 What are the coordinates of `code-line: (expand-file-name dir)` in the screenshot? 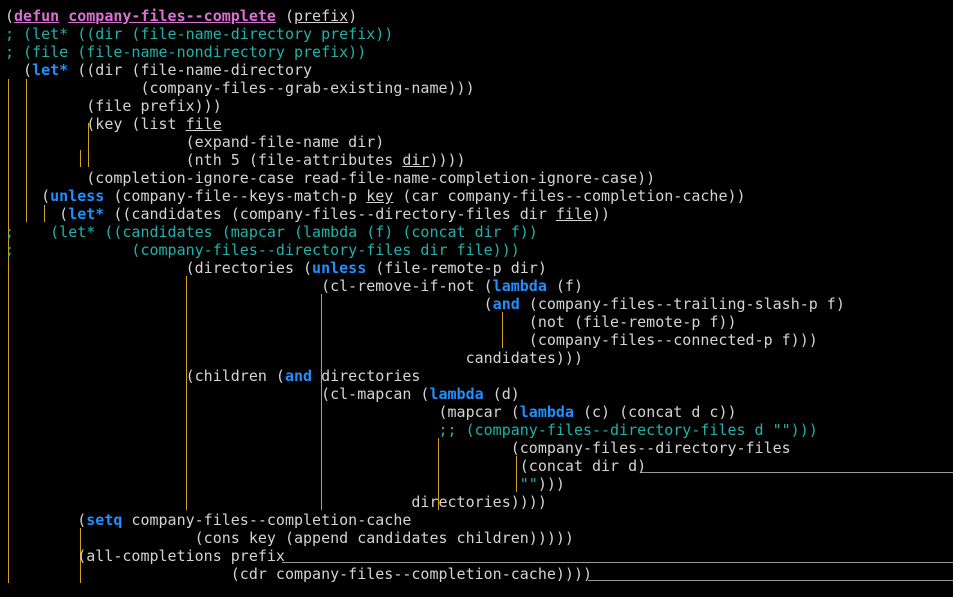 It's located at (195, 142).